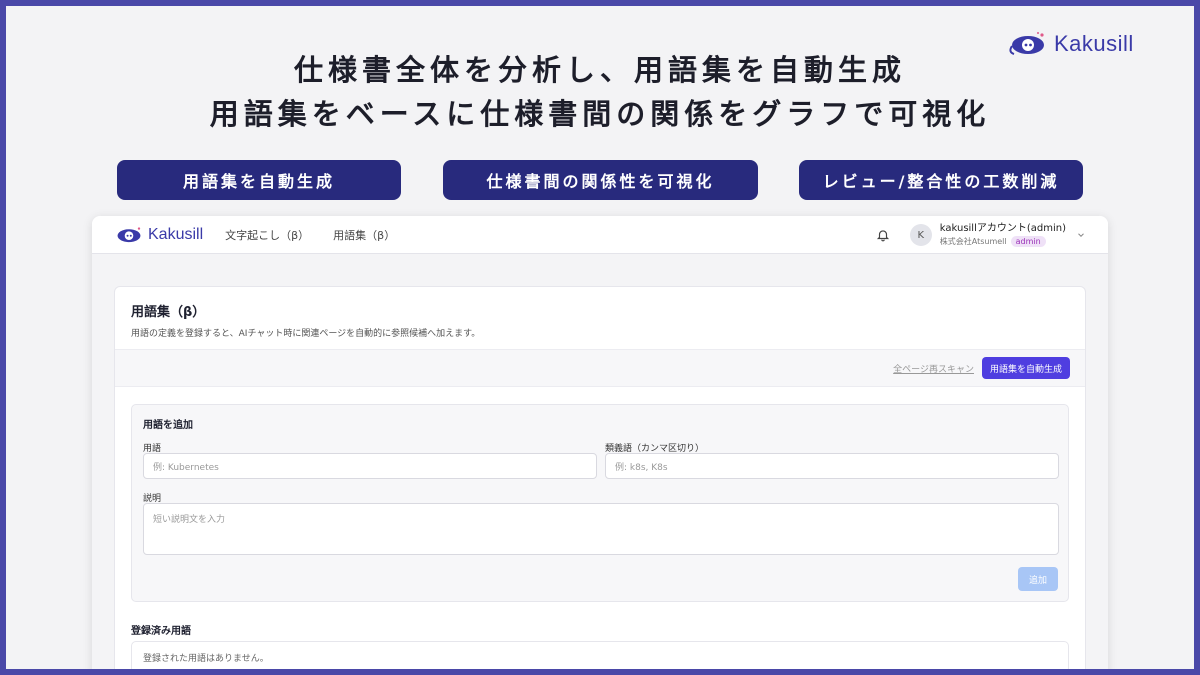 The height and width of the screenshot is (675, 1200). Describe the element at coordinates (306, 334) in the screenshot. I see `page-description: 用語の定義を登録すると、AIチャット時に関連ページを自動的に参照候補へ加えます。` at that location.